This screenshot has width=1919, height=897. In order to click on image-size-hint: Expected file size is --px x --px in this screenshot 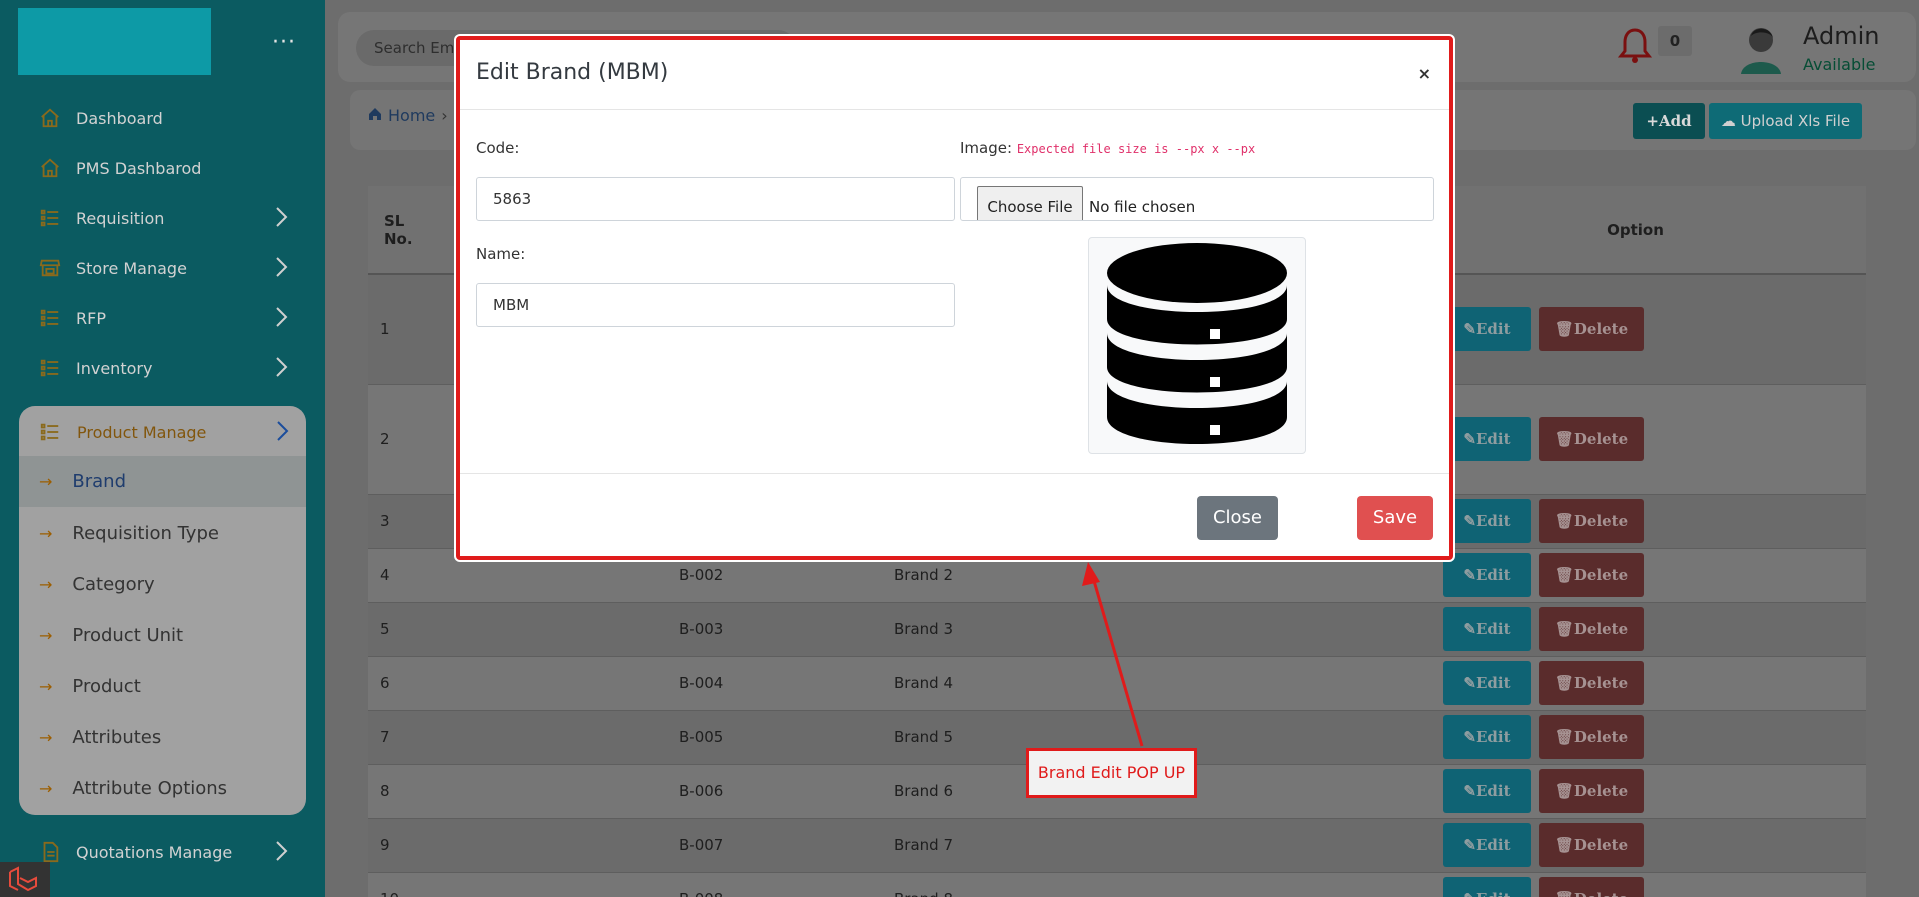, I will do `click(1136, 149)`.